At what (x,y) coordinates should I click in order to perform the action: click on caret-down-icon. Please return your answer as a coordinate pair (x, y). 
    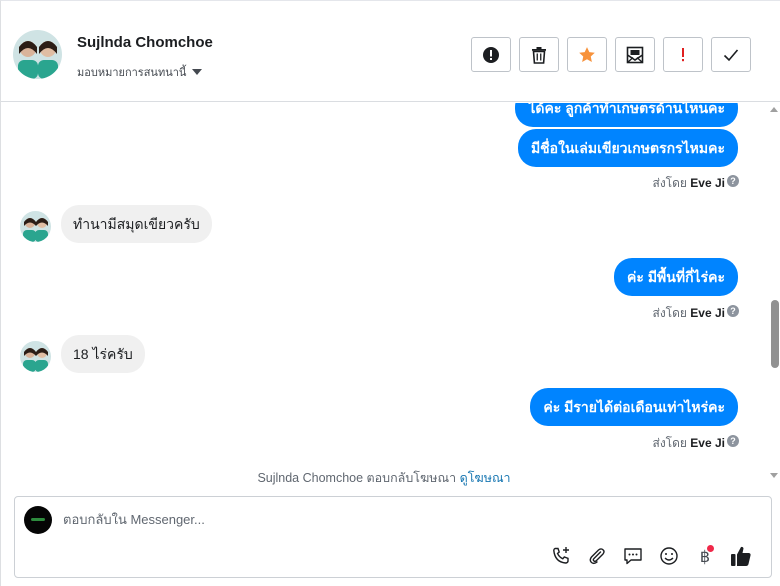
    Looking at the image, I should click on (197, 72).